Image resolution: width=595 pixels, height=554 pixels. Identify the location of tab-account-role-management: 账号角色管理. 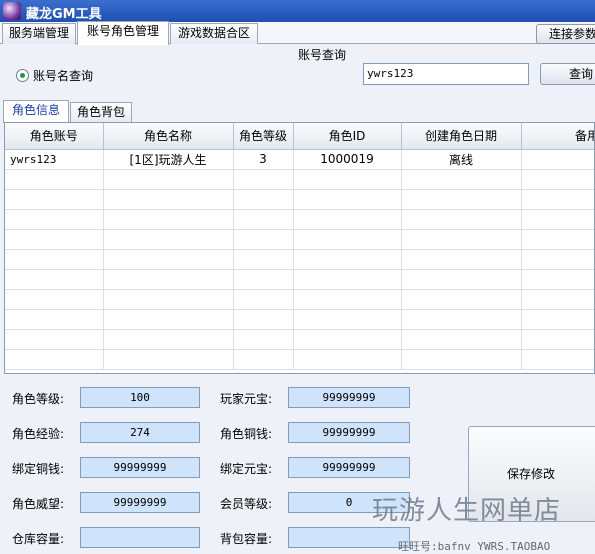
(123, 33).